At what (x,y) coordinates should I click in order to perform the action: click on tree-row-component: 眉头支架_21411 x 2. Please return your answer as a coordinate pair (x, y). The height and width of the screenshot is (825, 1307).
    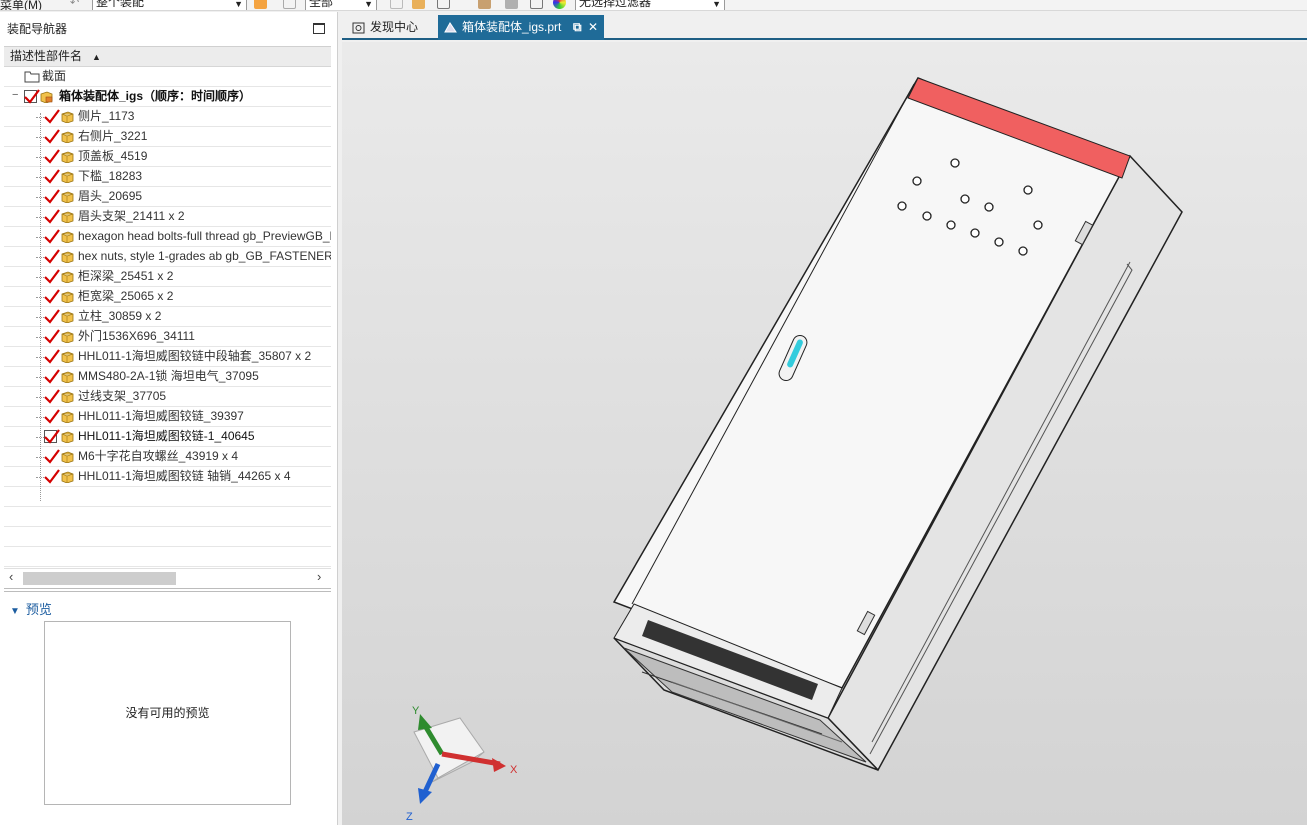
    Looking at the image, I should click on (167, 217).